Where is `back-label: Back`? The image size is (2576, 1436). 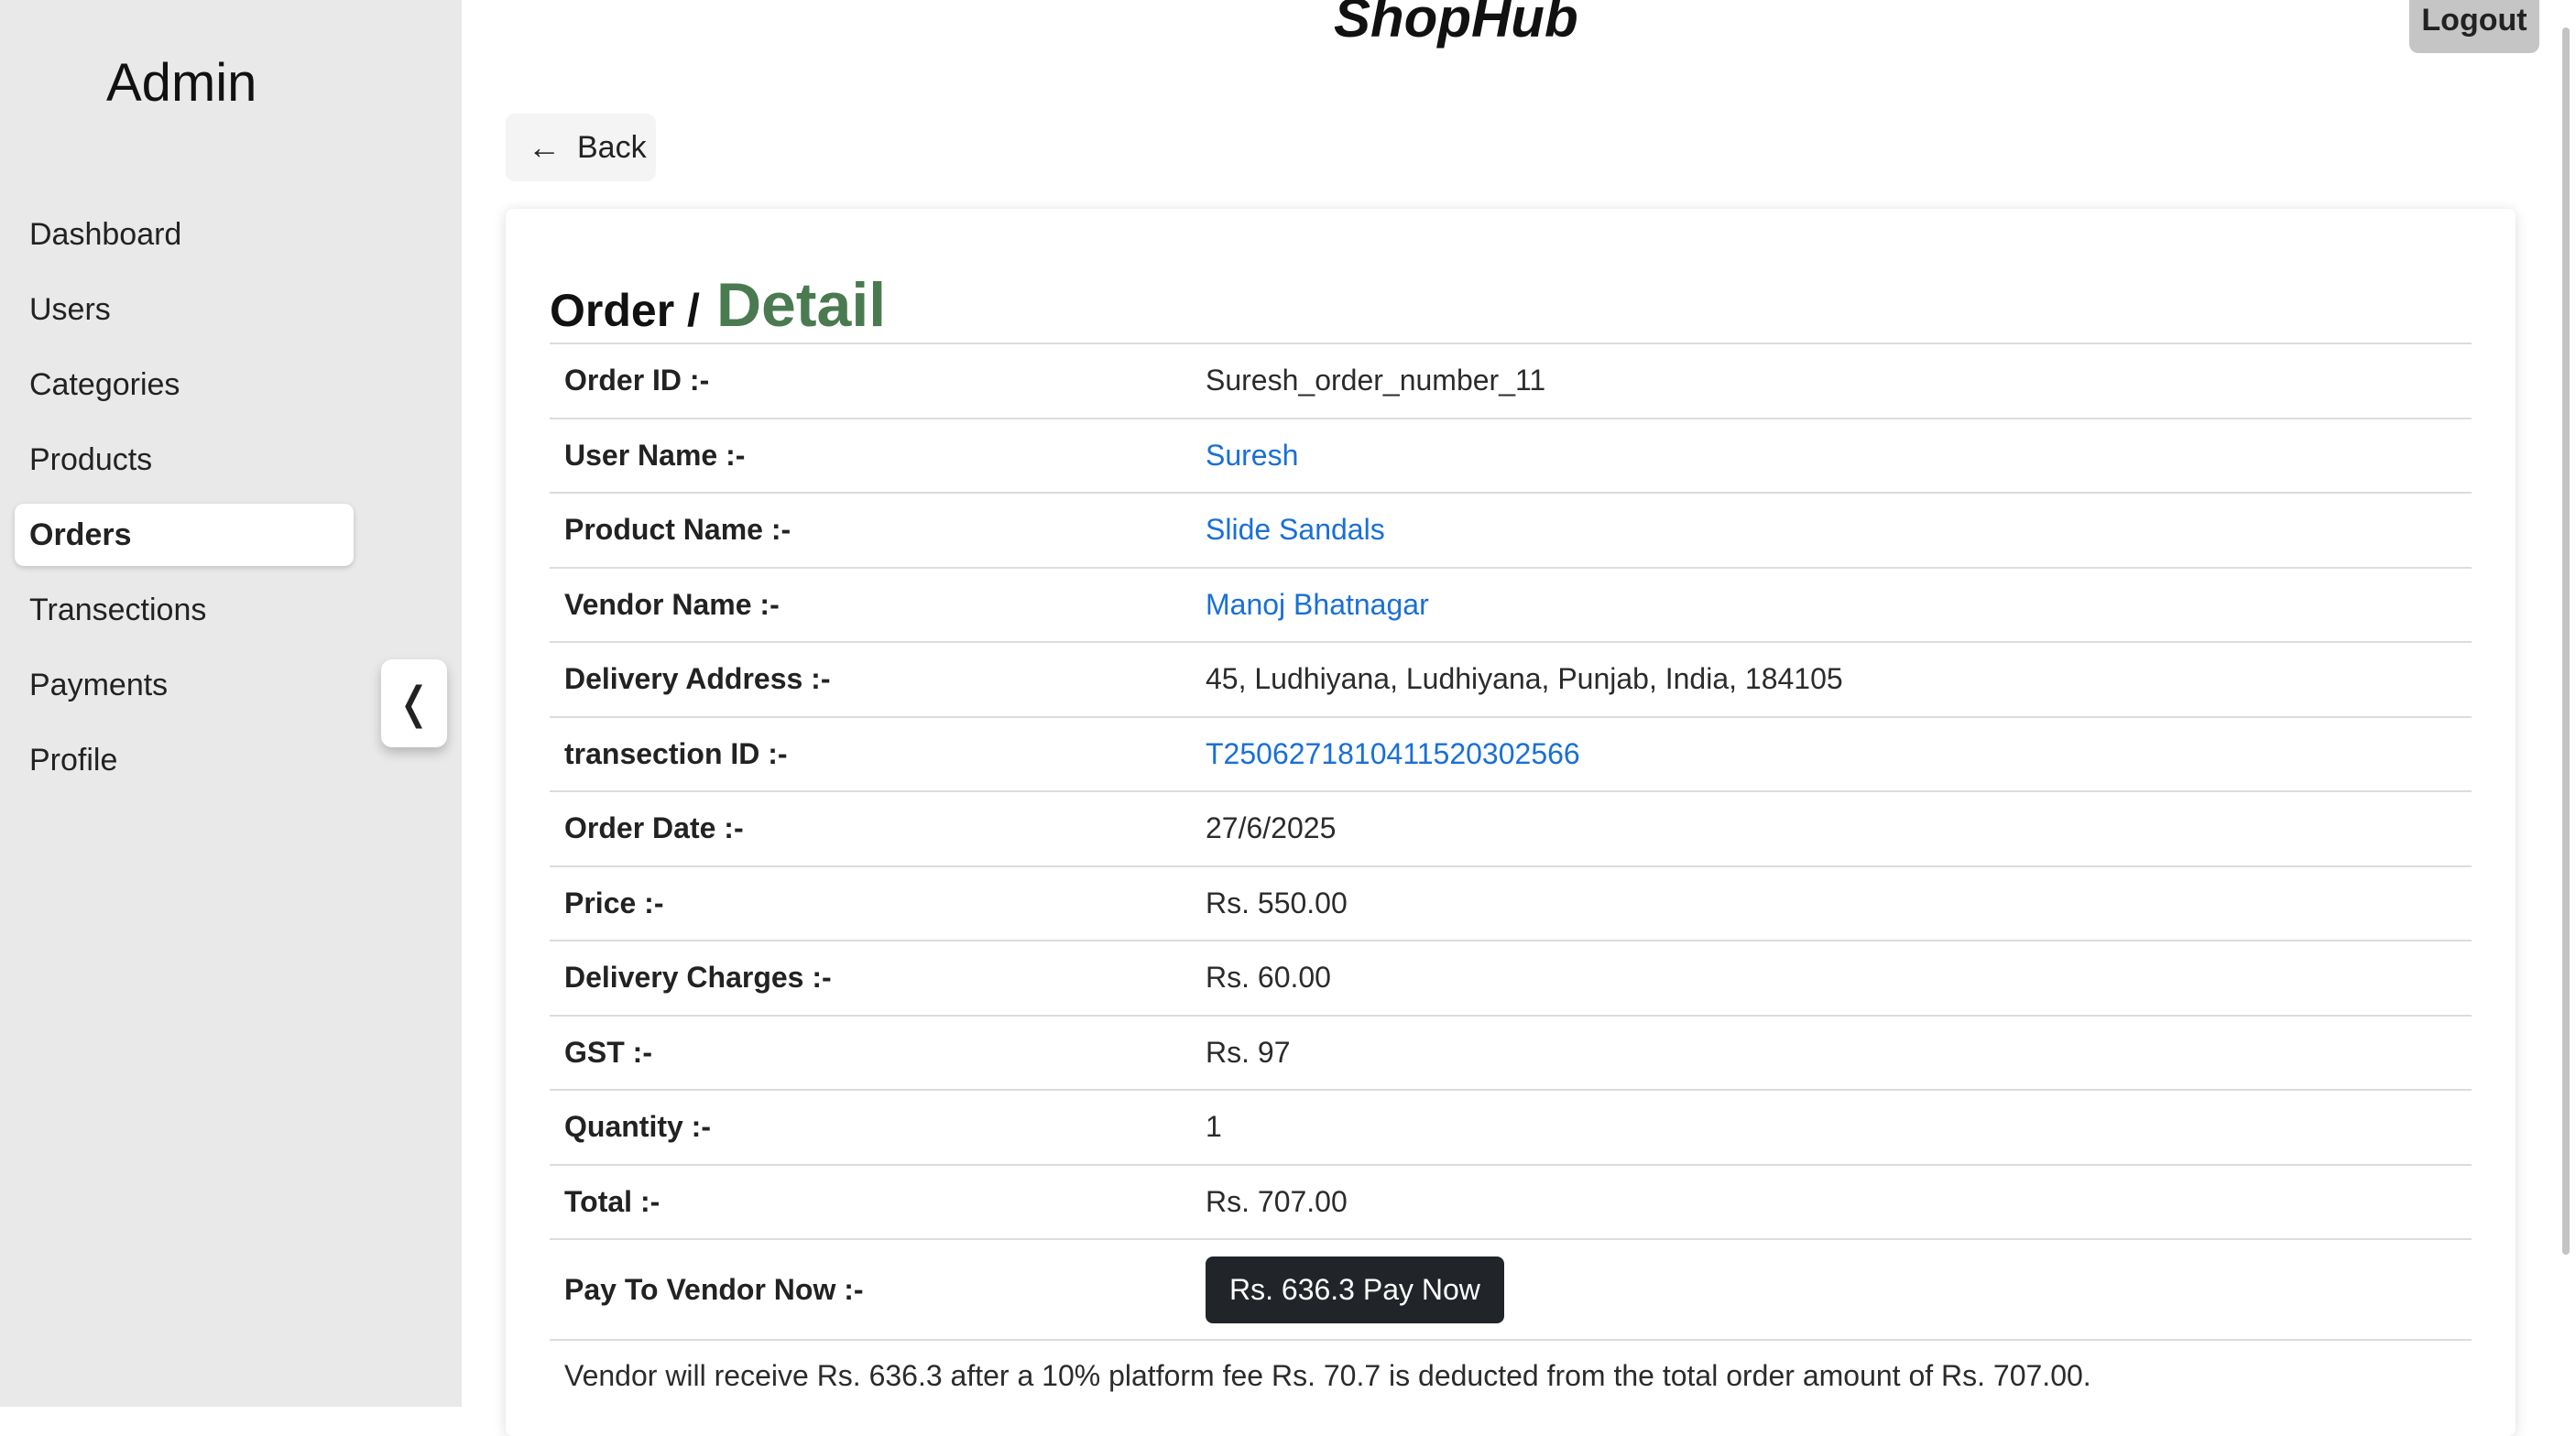
back-label: Back is located at coordinates (612, 147).